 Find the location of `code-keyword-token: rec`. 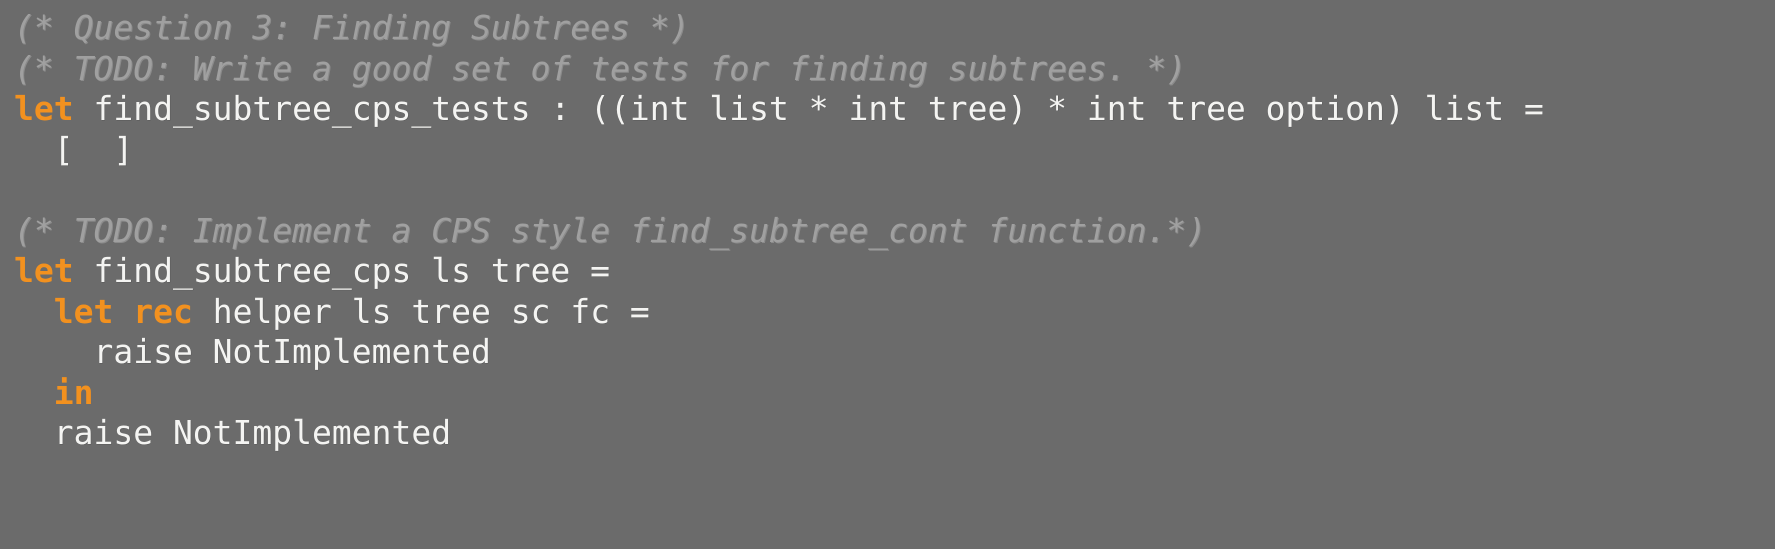

code-keyword-token: rec is located at coordinates (163, 311).